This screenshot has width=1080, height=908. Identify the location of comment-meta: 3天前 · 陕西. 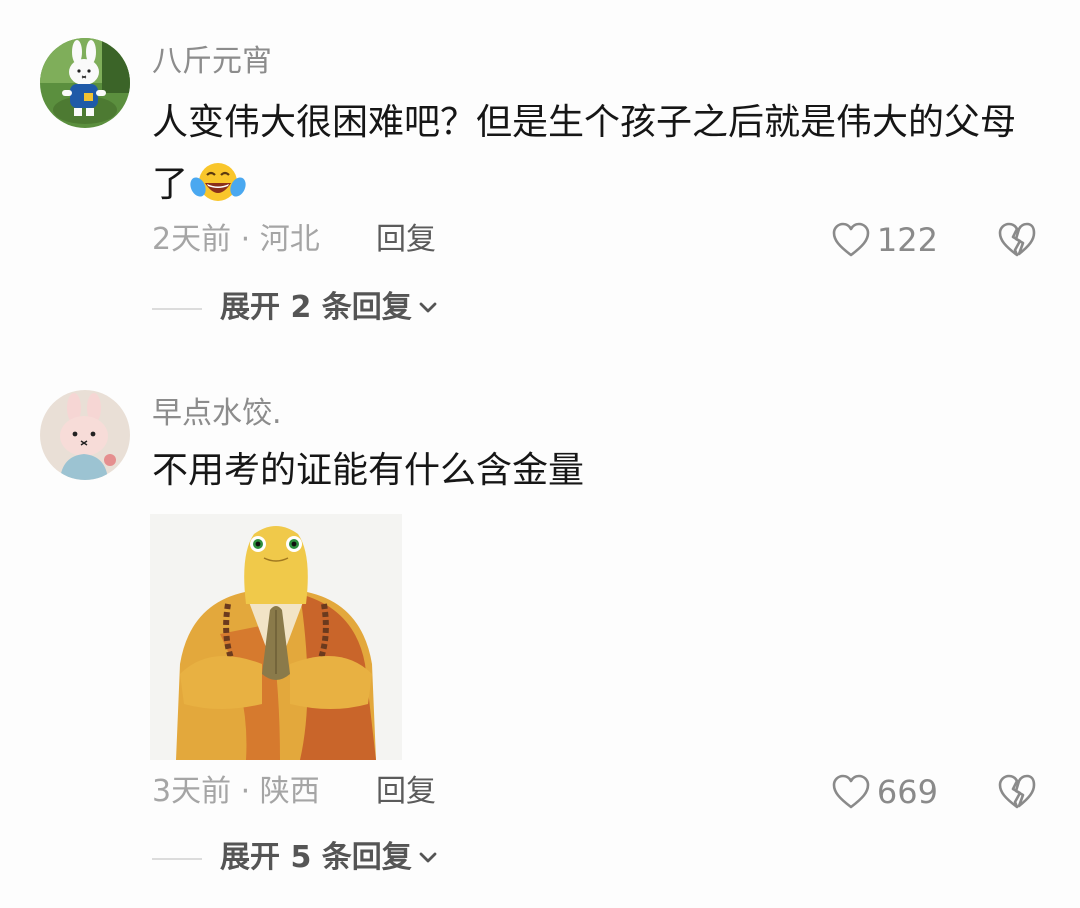
(236, 791).